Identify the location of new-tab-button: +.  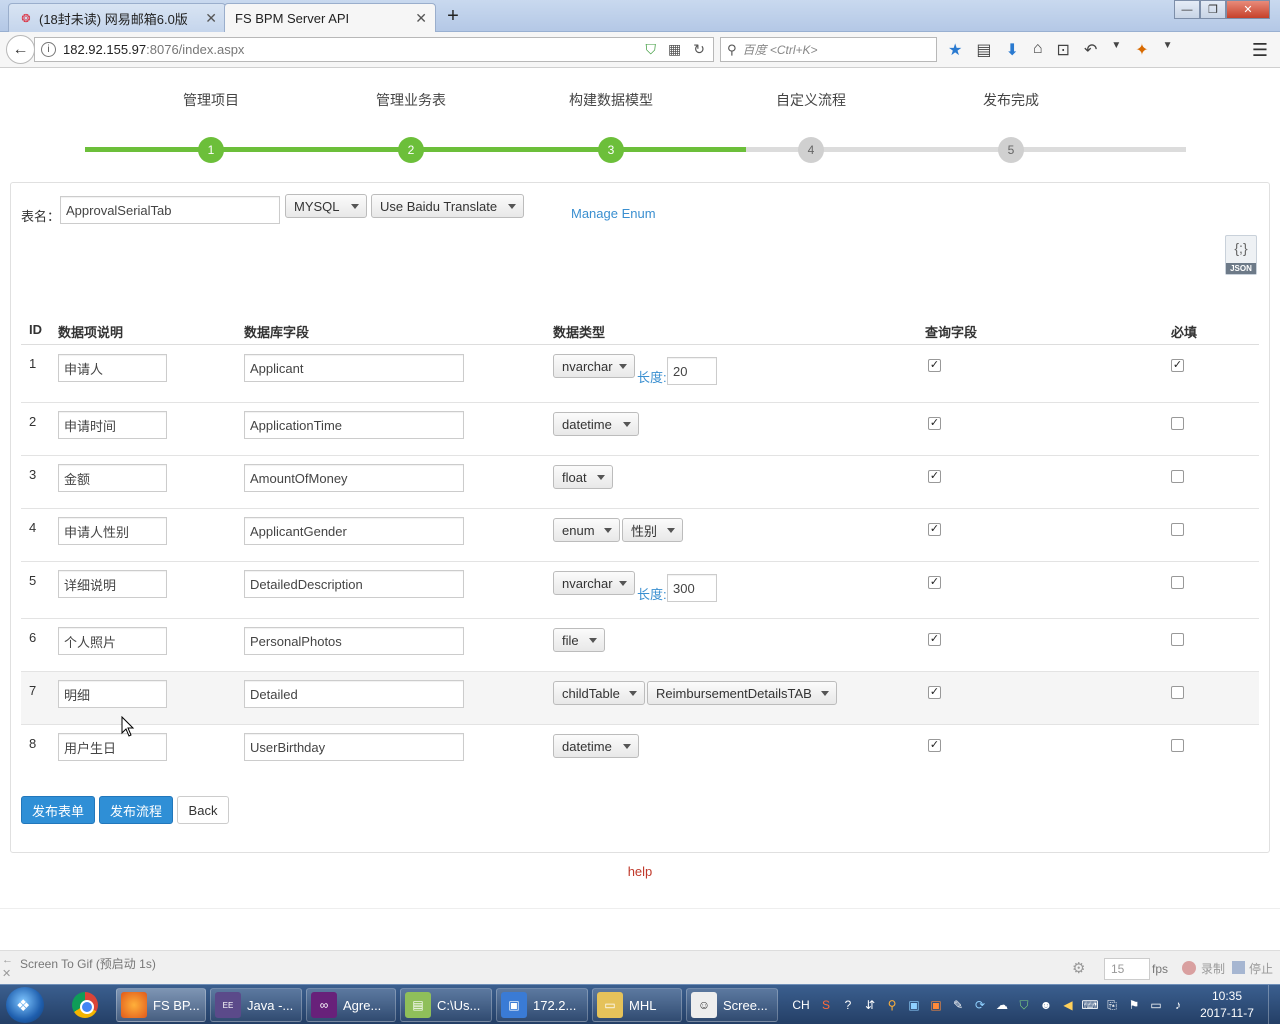
(453, 16).